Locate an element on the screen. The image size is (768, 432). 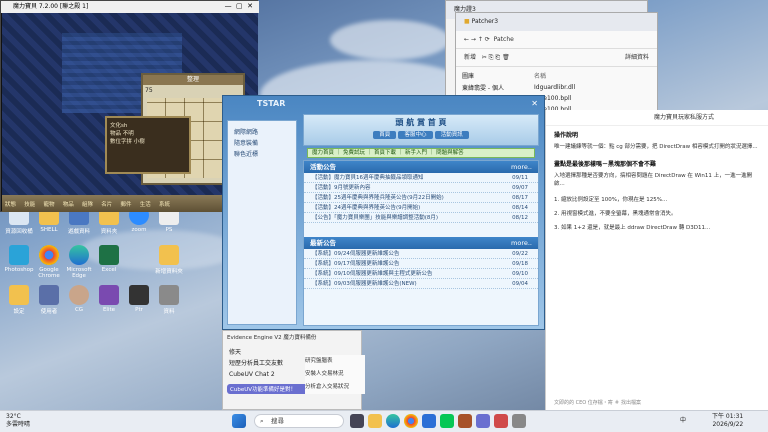
game-menu-bar: 狀態 技能 寵物 物品 組隊 名片 郵件 生活 系統 is located at coordinates (130, 203).